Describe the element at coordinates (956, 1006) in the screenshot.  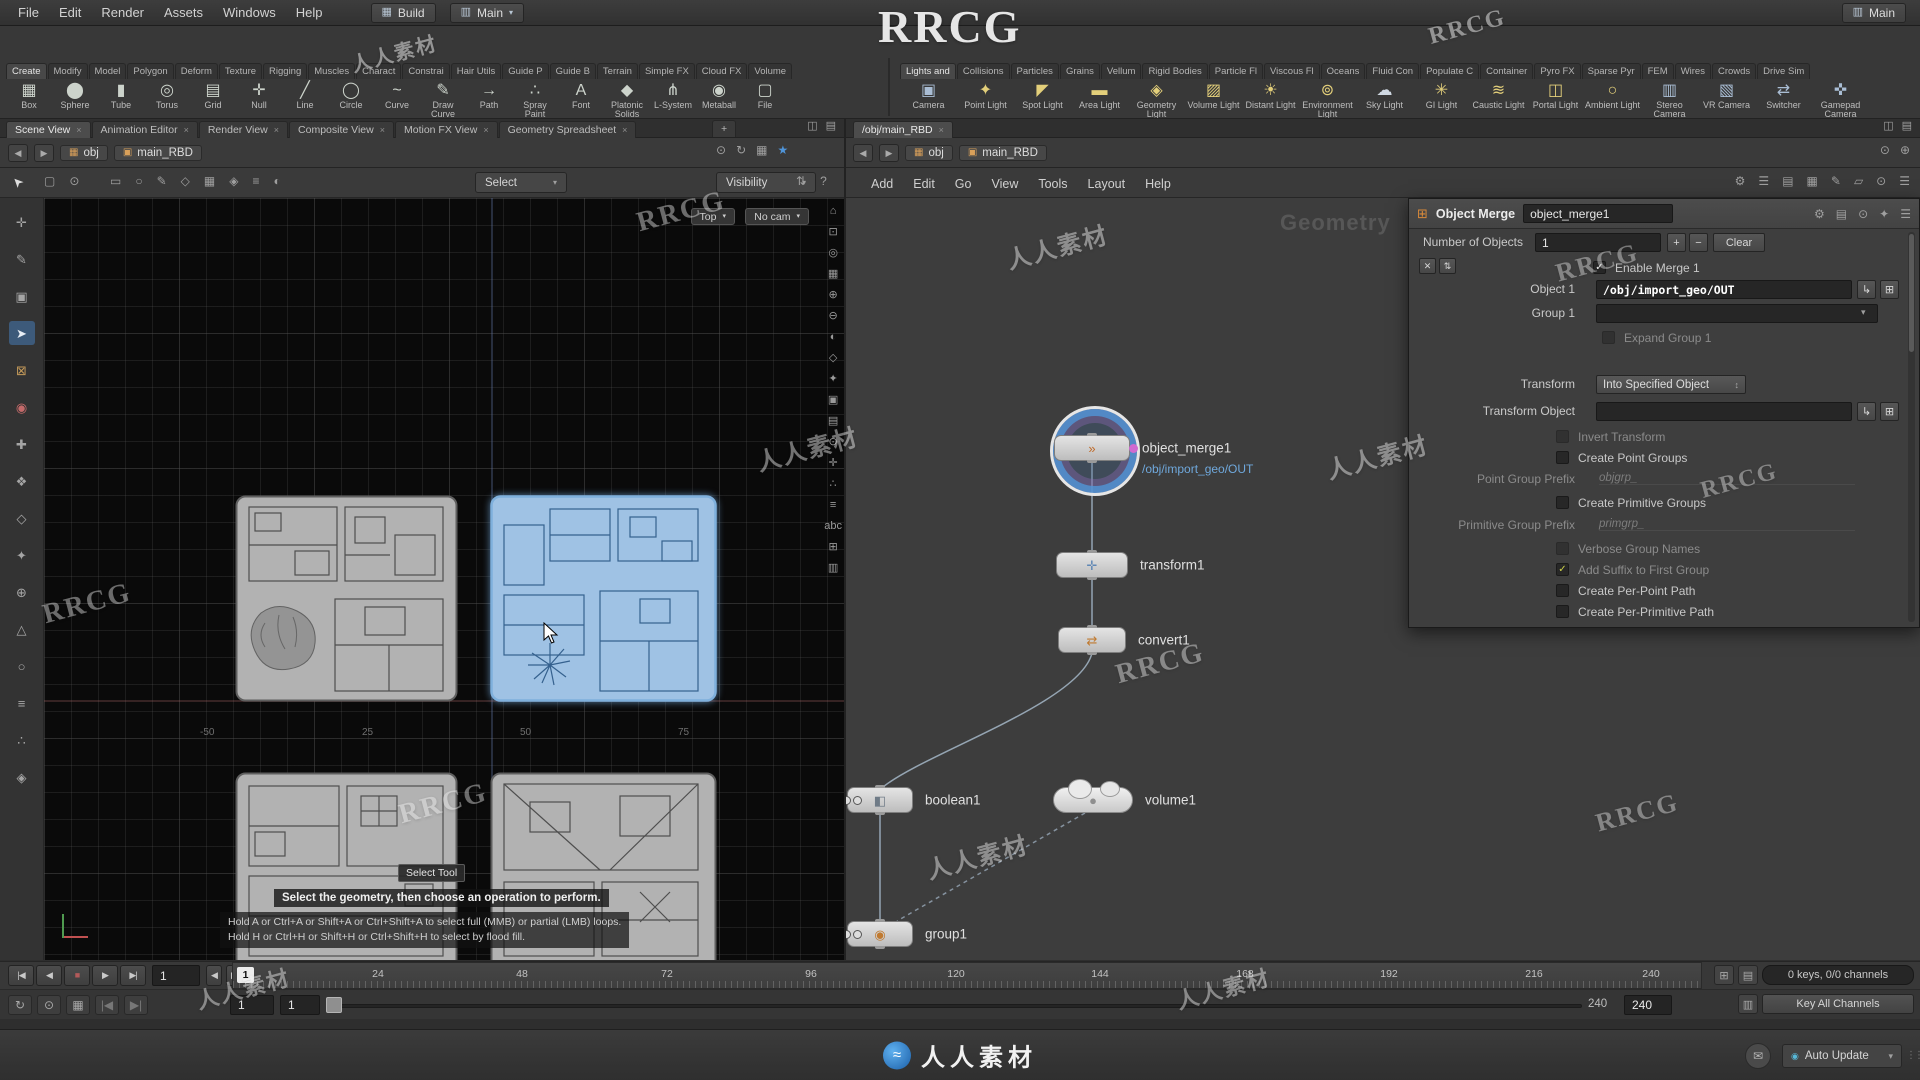
I see `range-slider-track` at that location.